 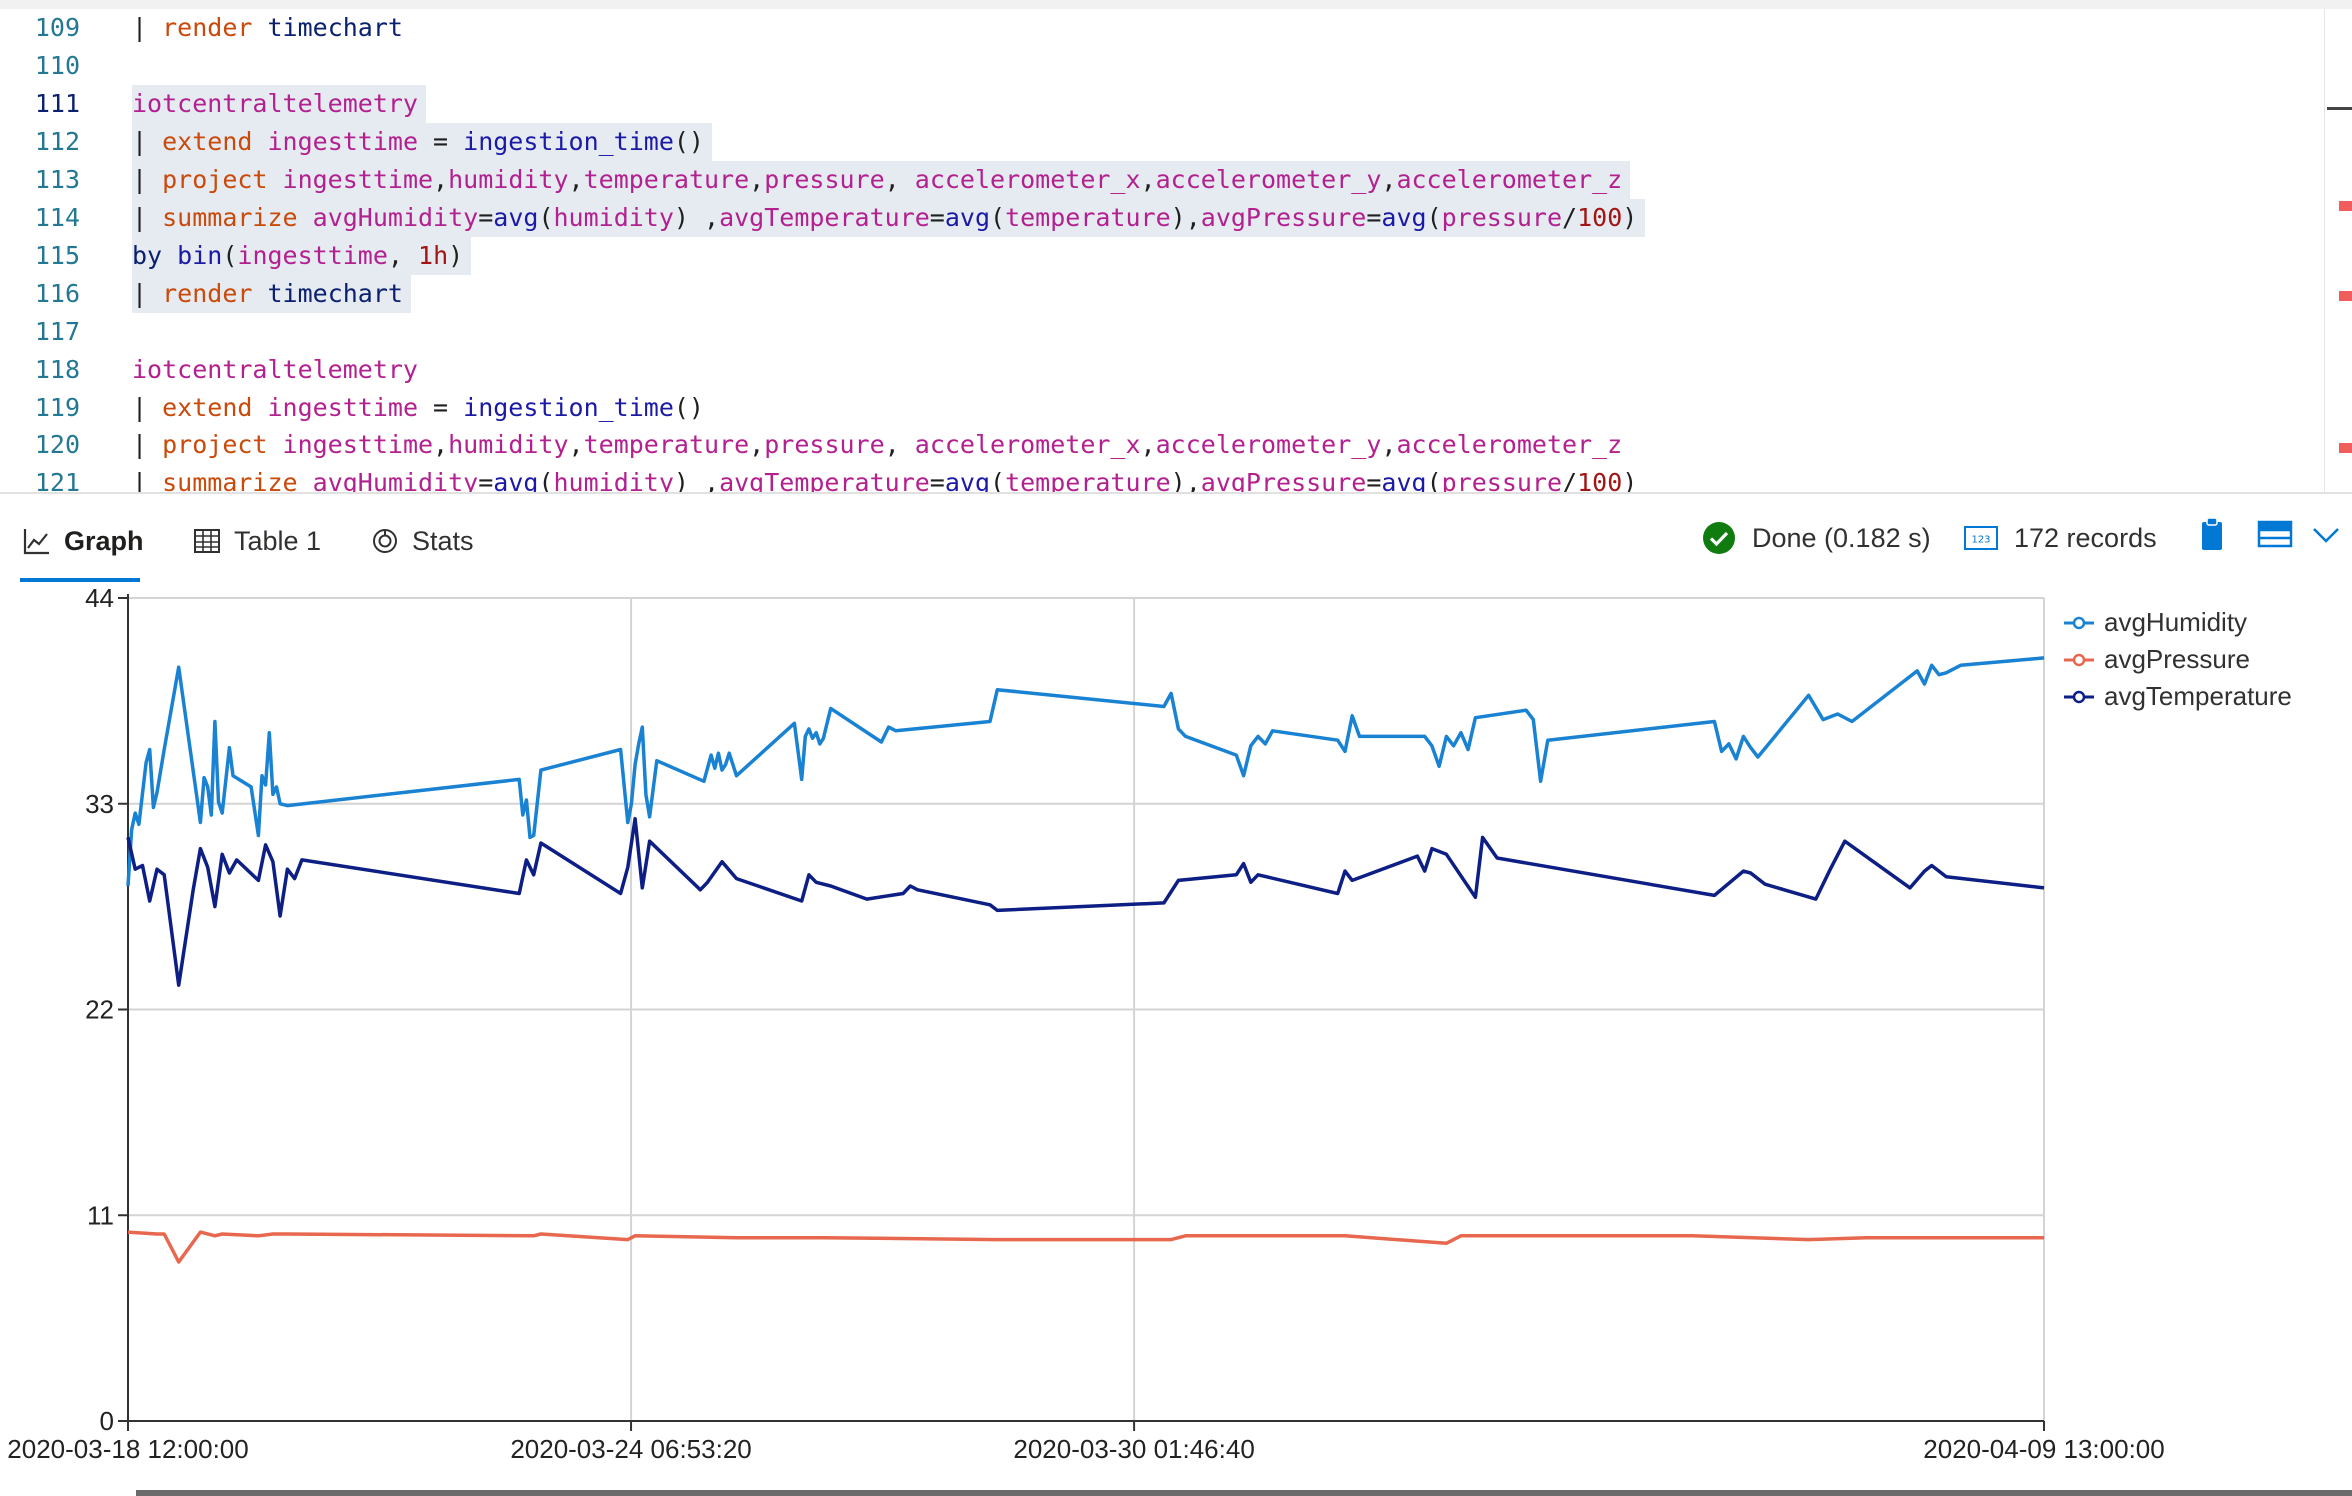 I want to click on tab-label: Stats, so click(x=443, y=540).